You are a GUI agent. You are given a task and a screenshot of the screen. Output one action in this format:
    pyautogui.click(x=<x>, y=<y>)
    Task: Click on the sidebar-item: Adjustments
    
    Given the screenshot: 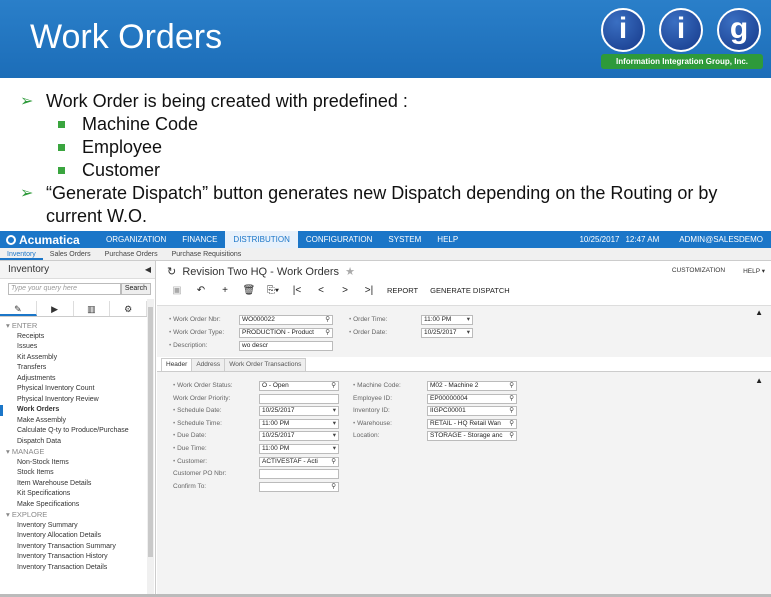 What is the action you would take?
    pyautogui.click(x=73, y=379)
    